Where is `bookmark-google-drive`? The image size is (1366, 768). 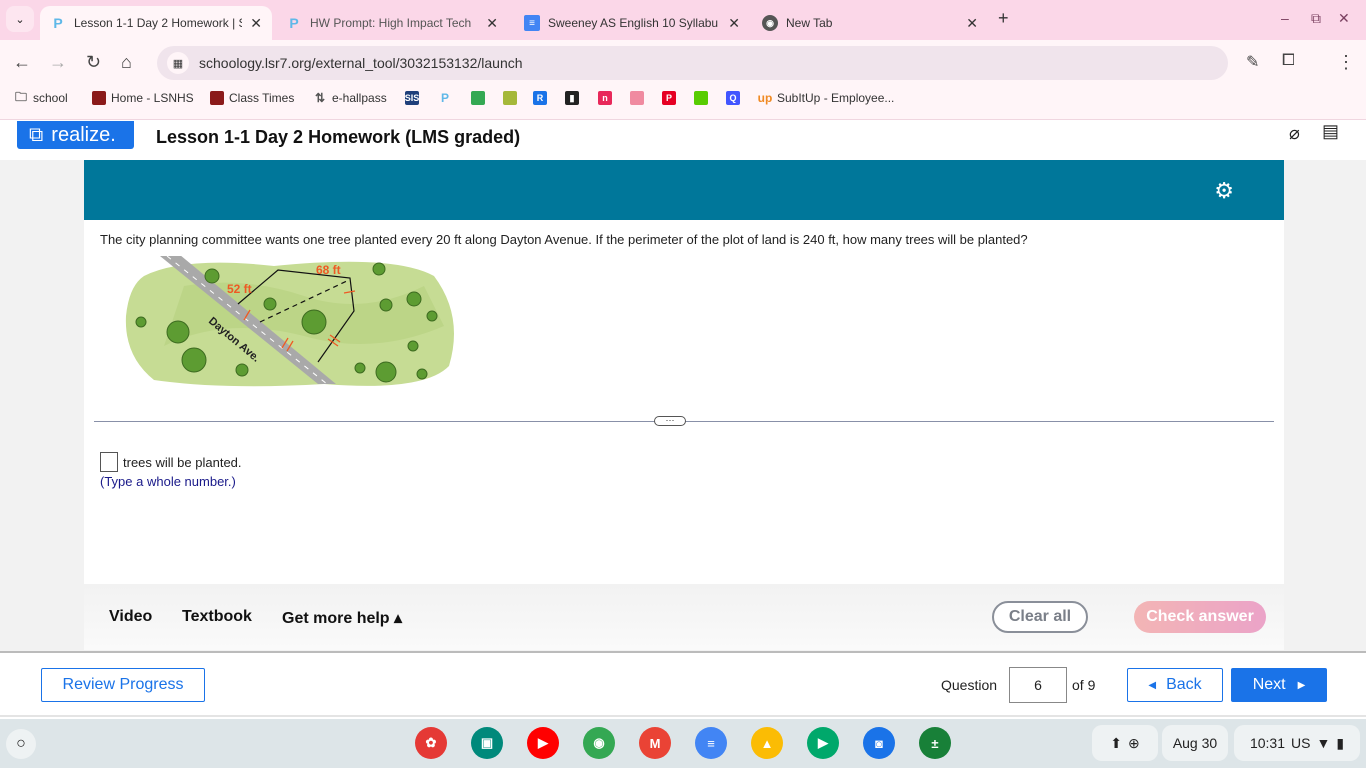 bookmark-google-drive is located at coordinates (478, 98).